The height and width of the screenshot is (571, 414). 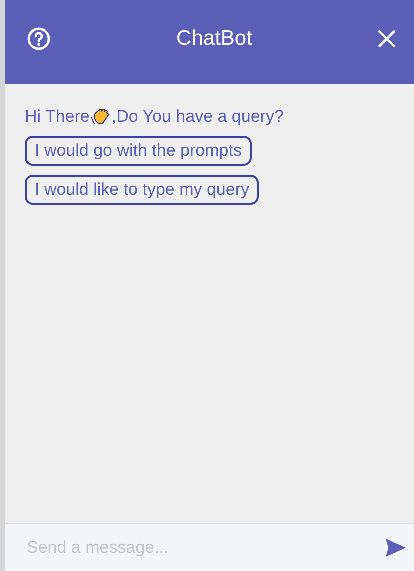 What do you see at coordinates (396, 547) in the screenshot?
I see `send-icon` at bounding box center [396, 547].